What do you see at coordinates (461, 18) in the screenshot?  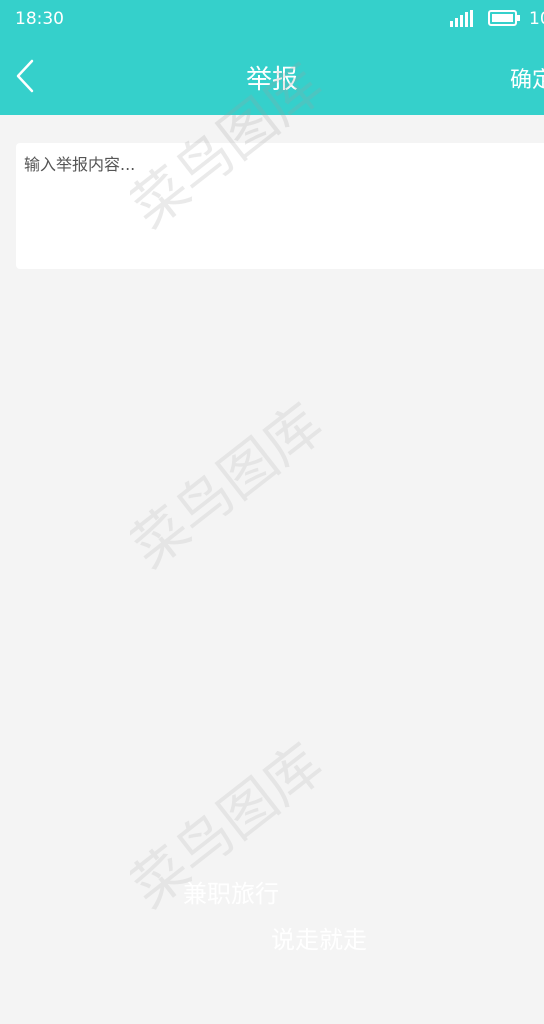 I see `signal-icon` at bounding box center [461, 18].